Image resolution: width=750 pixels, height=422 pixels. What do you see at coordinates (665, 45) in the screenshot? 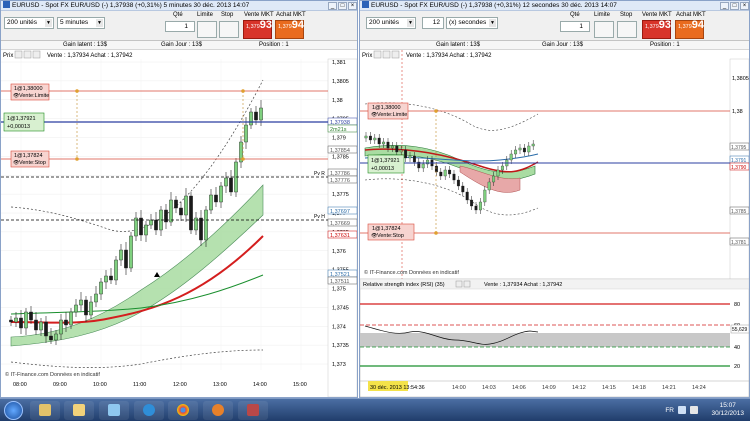
I see `position-count: Position : 1` at bounding box center [665, 45].